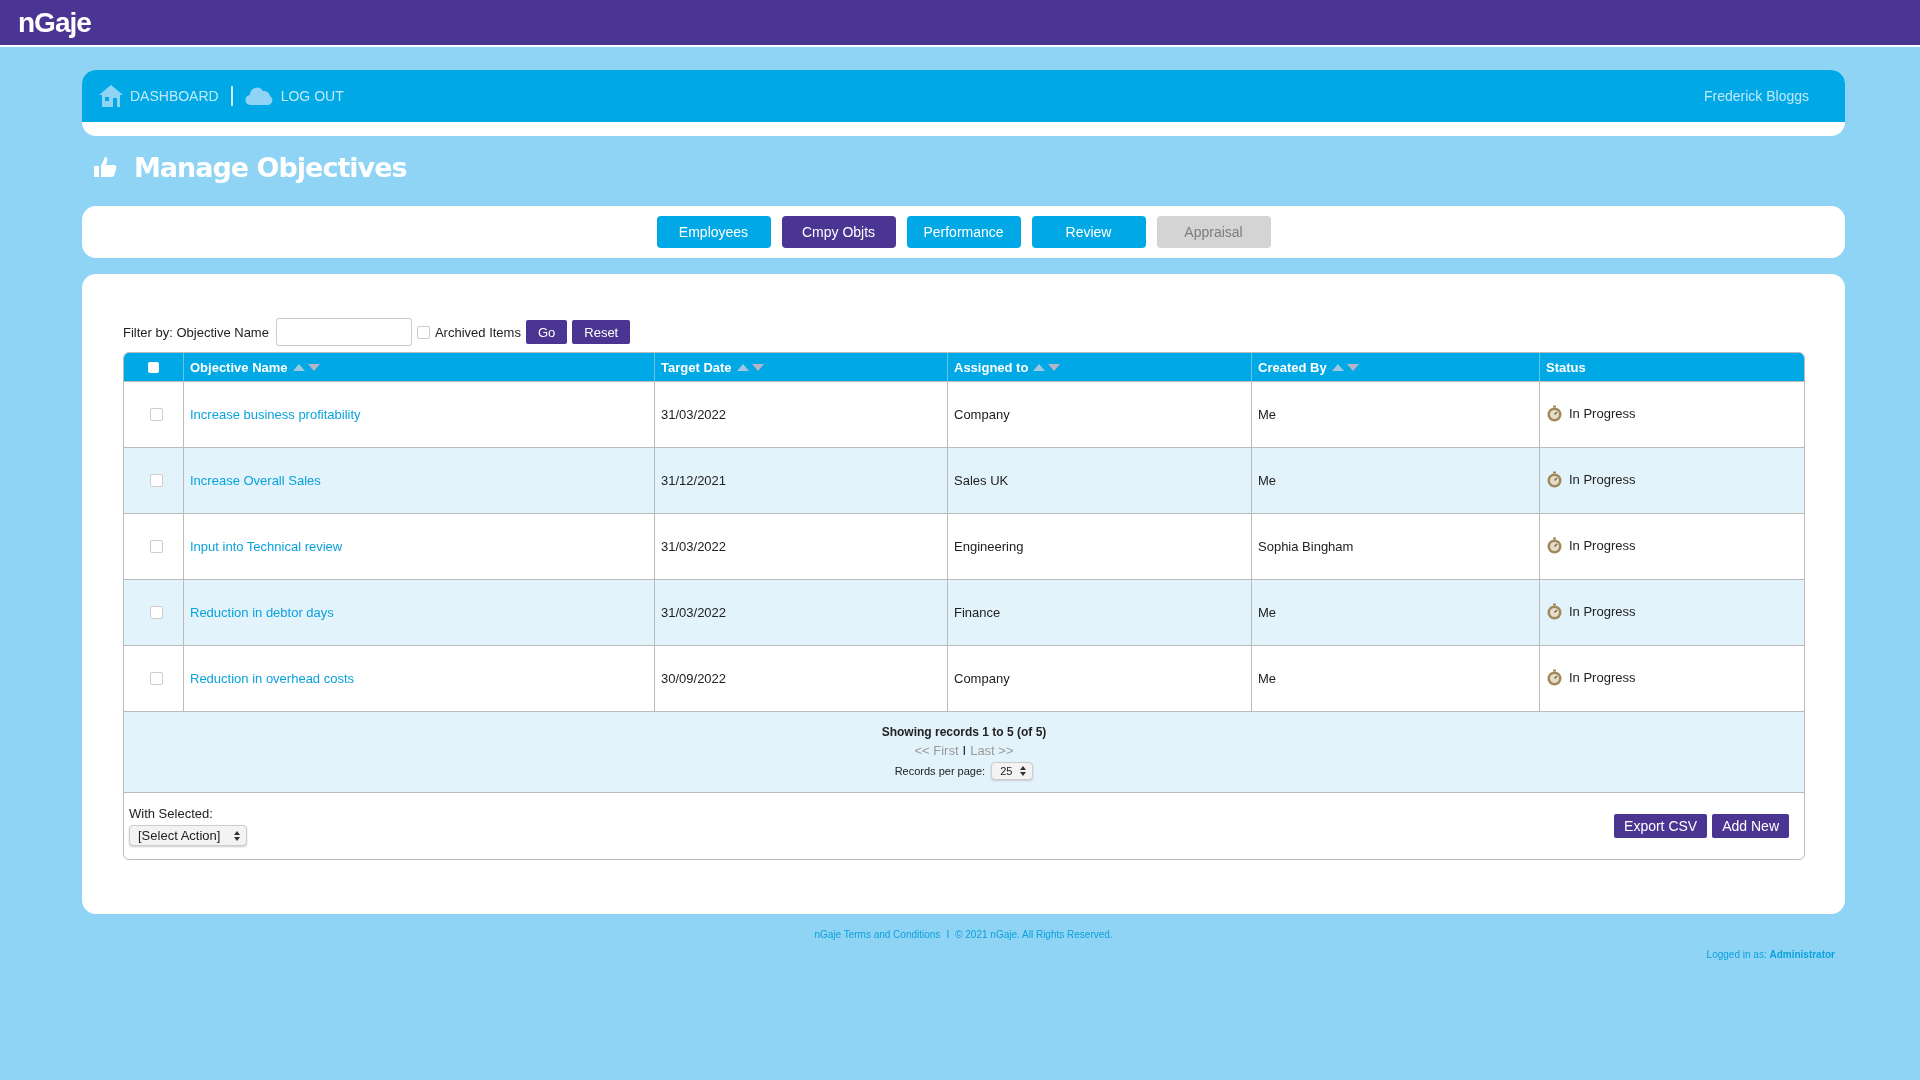  Describe the element at coordinates (694, 480) in the screenshot. I see `table-cell: 31/12/2021` at that location.